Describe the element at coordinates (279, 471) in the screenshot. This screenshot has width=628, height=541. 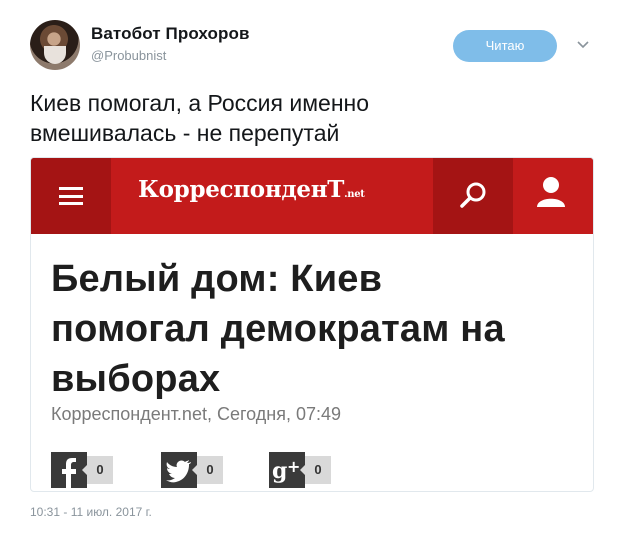
I see `svg-text: g` at that location.